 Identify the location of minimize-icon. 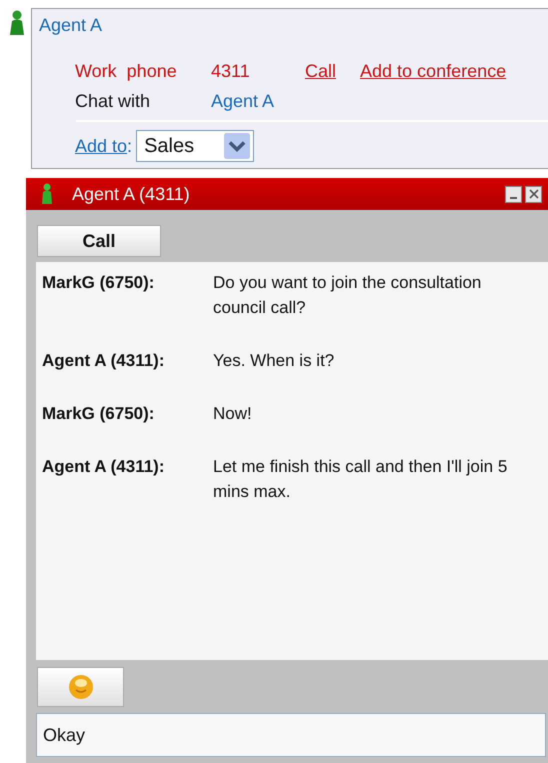
(513, 198).